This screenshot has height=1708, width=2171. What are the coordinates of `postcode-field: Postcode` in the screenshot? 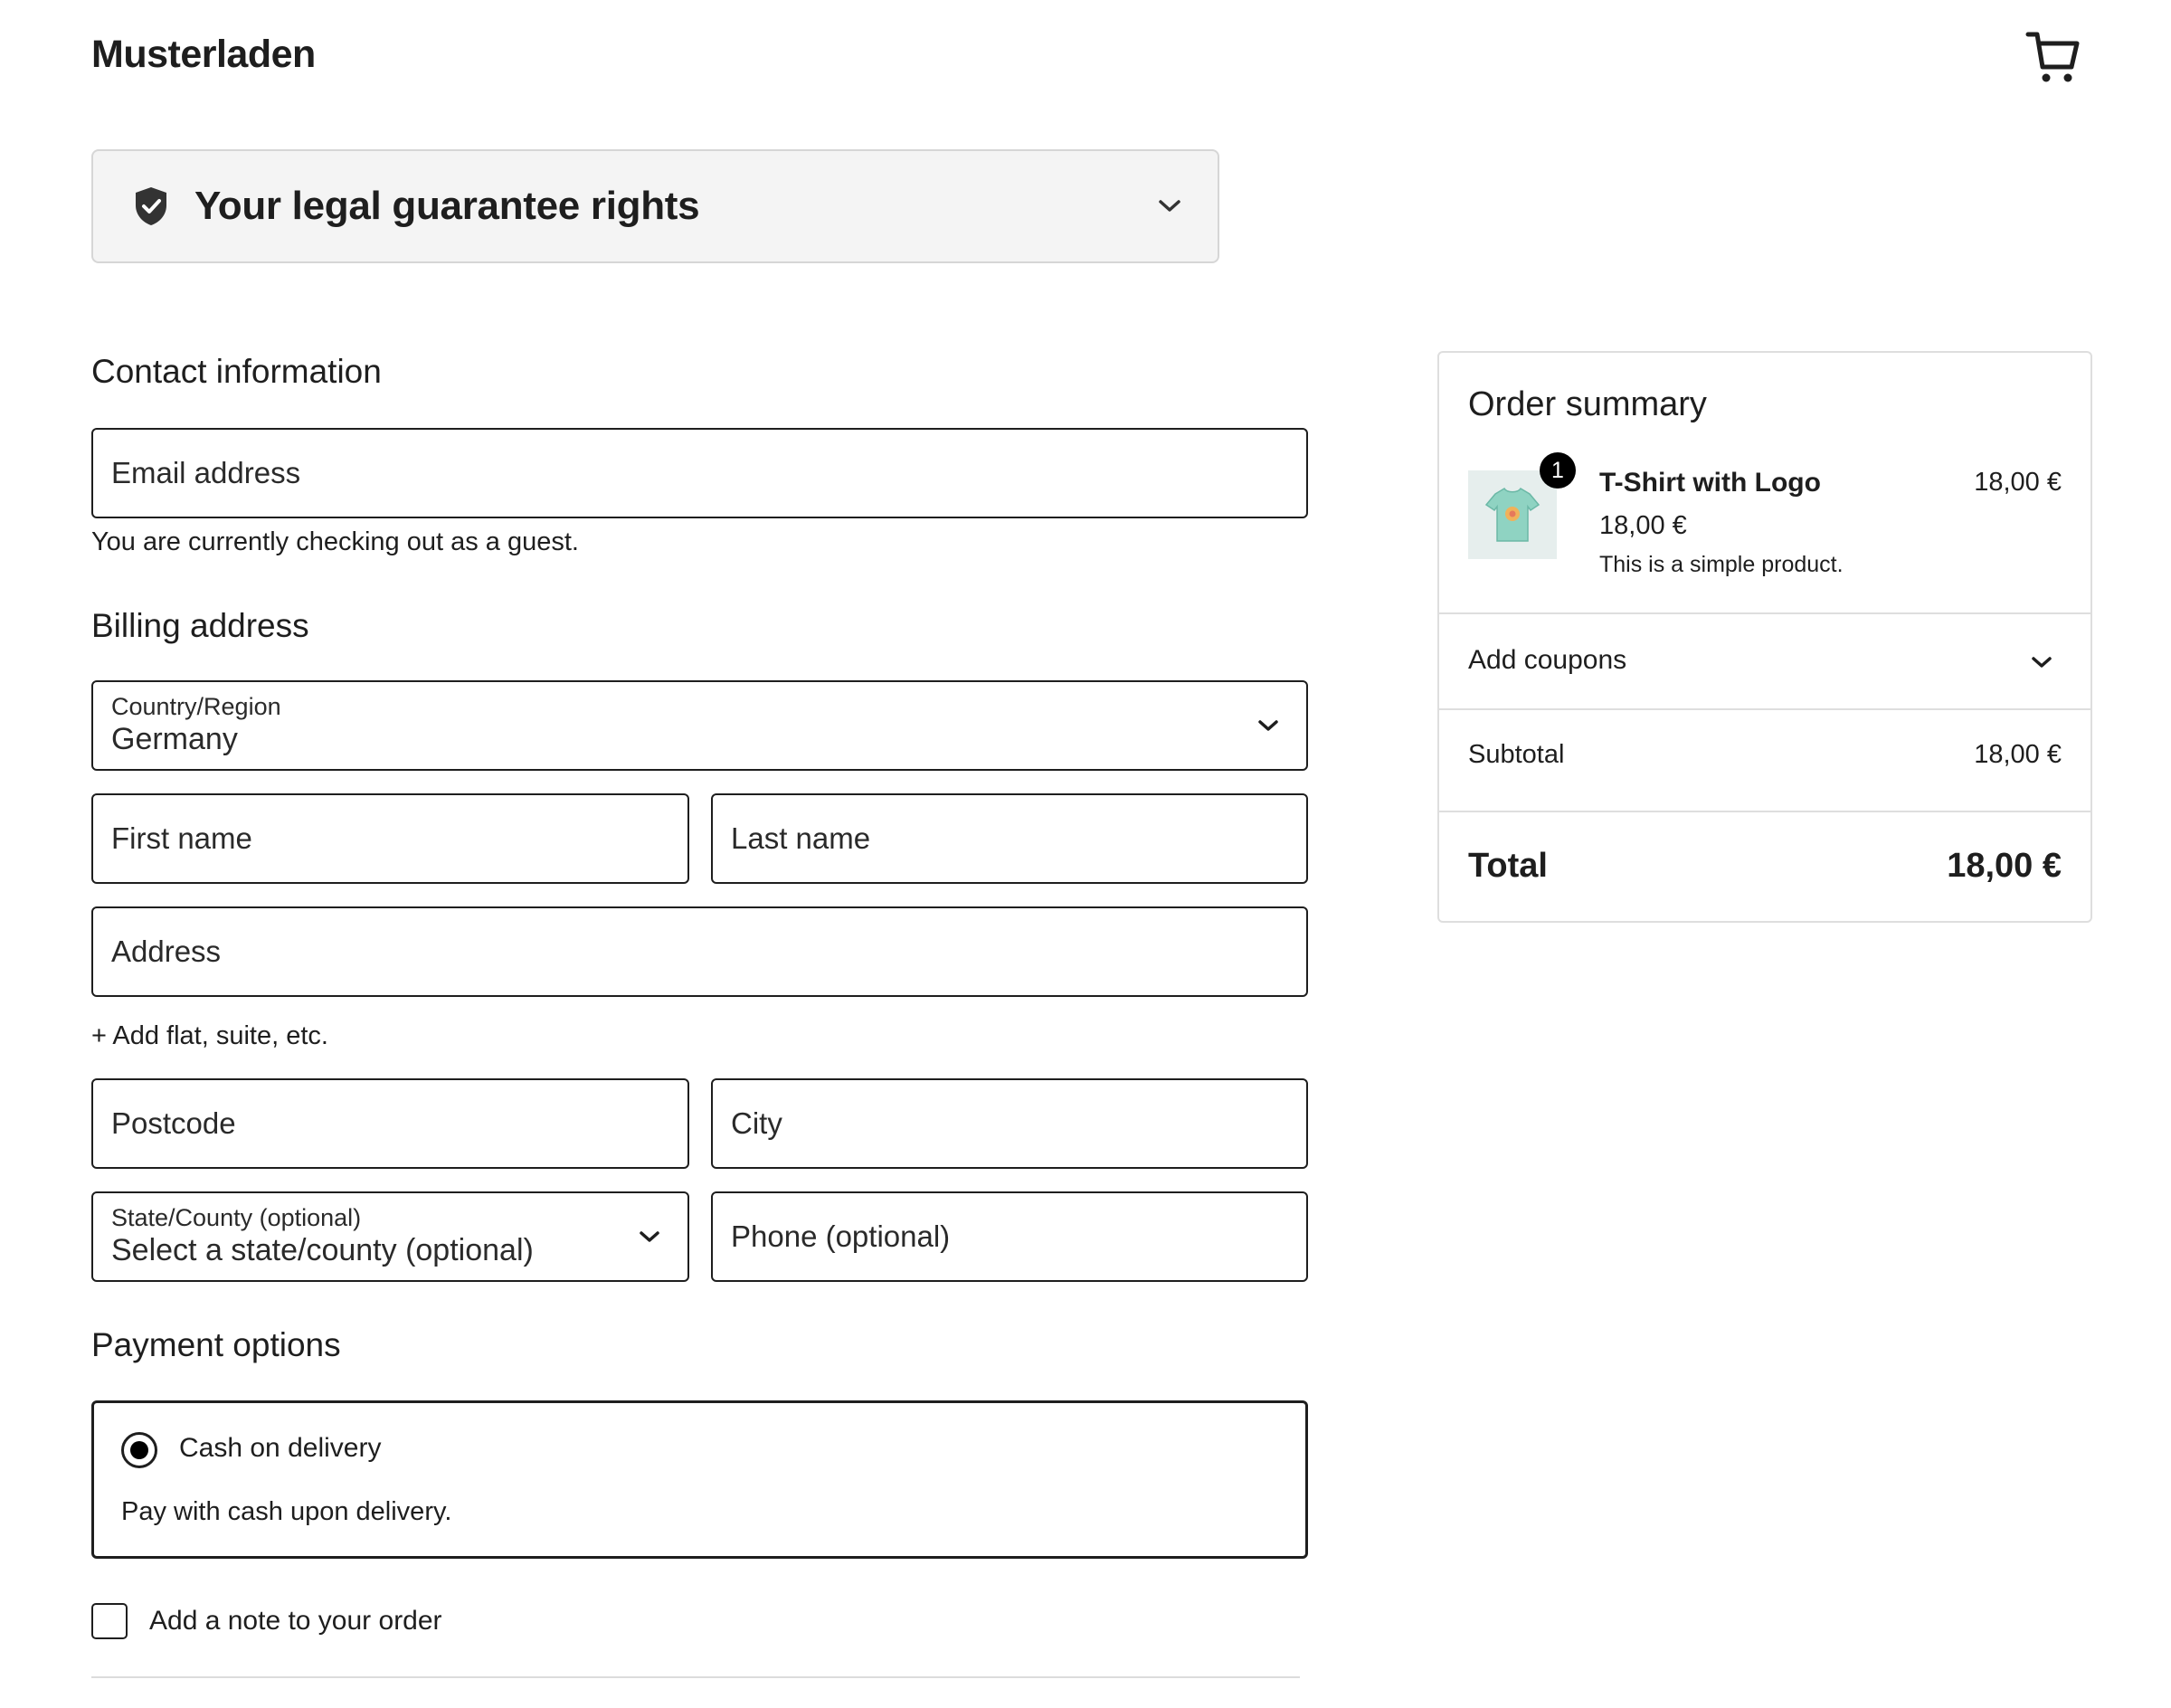 It's located at (390, 1123).